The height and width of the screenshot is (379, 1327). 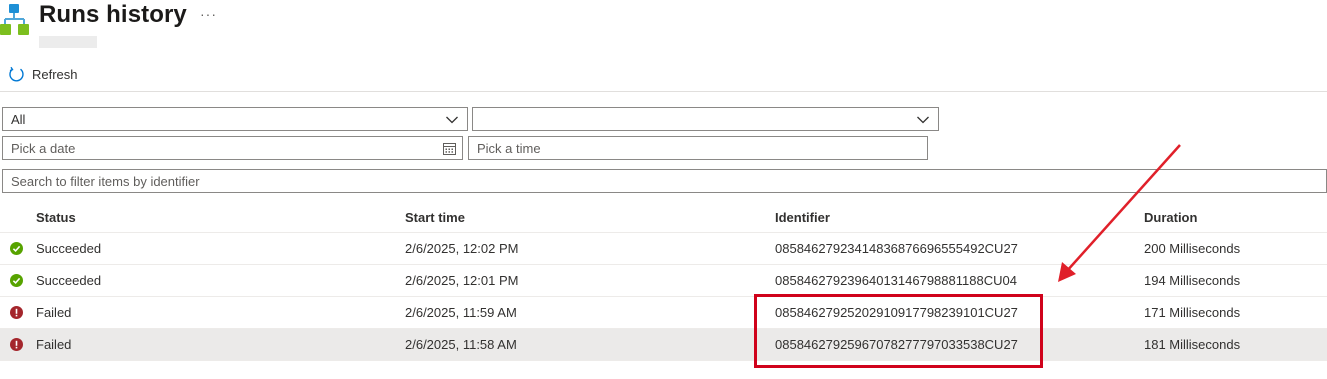 I want to click on more-options-button: ···, so click(x=208, y=14).